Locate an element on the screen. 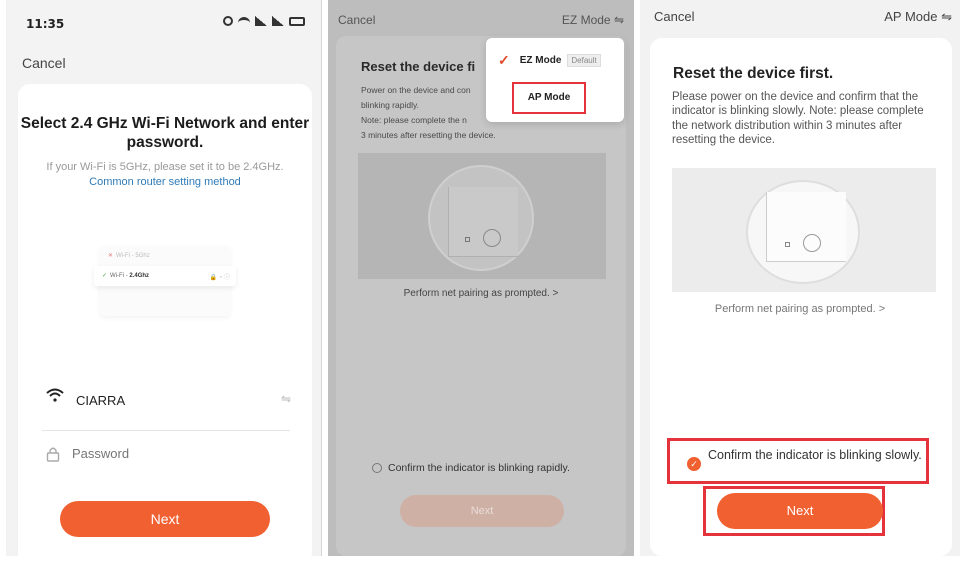 This screenshot has width=968, height=562. illus-row-5ghz: ✕ Wi-Fi - 5Ghz is located at coordinates (129, 255).